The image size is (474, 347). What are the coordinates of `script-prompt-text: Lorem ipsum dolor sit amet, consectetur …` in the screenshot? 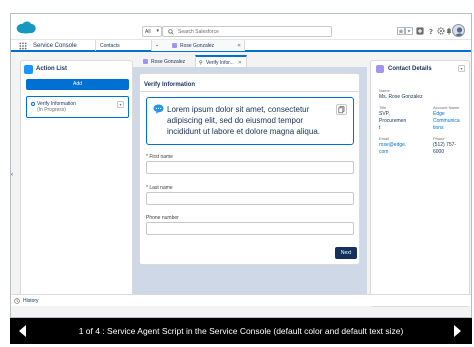 It's located at (243, 120).